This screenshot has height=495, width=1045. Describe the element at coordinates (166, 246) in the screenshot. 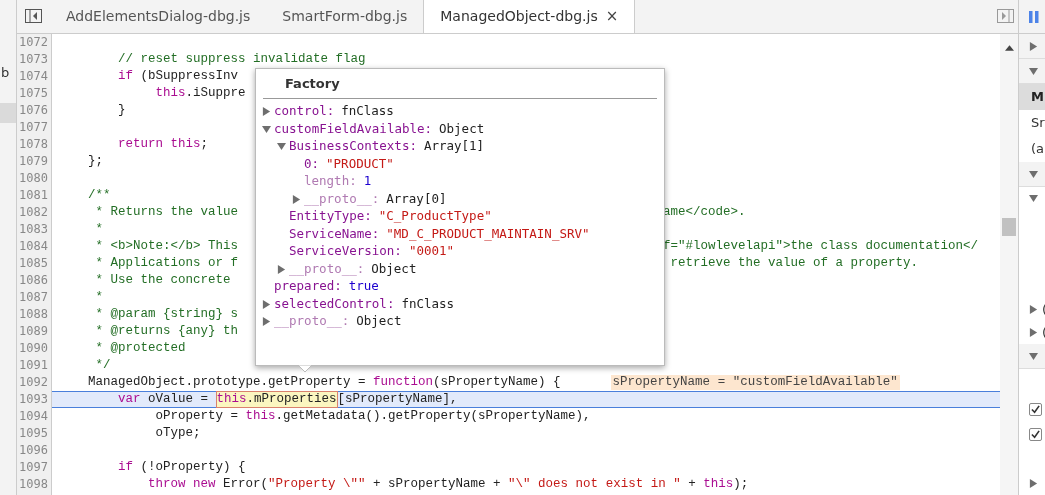

I see `code-token: * <b>Note:</b> This` at that location.